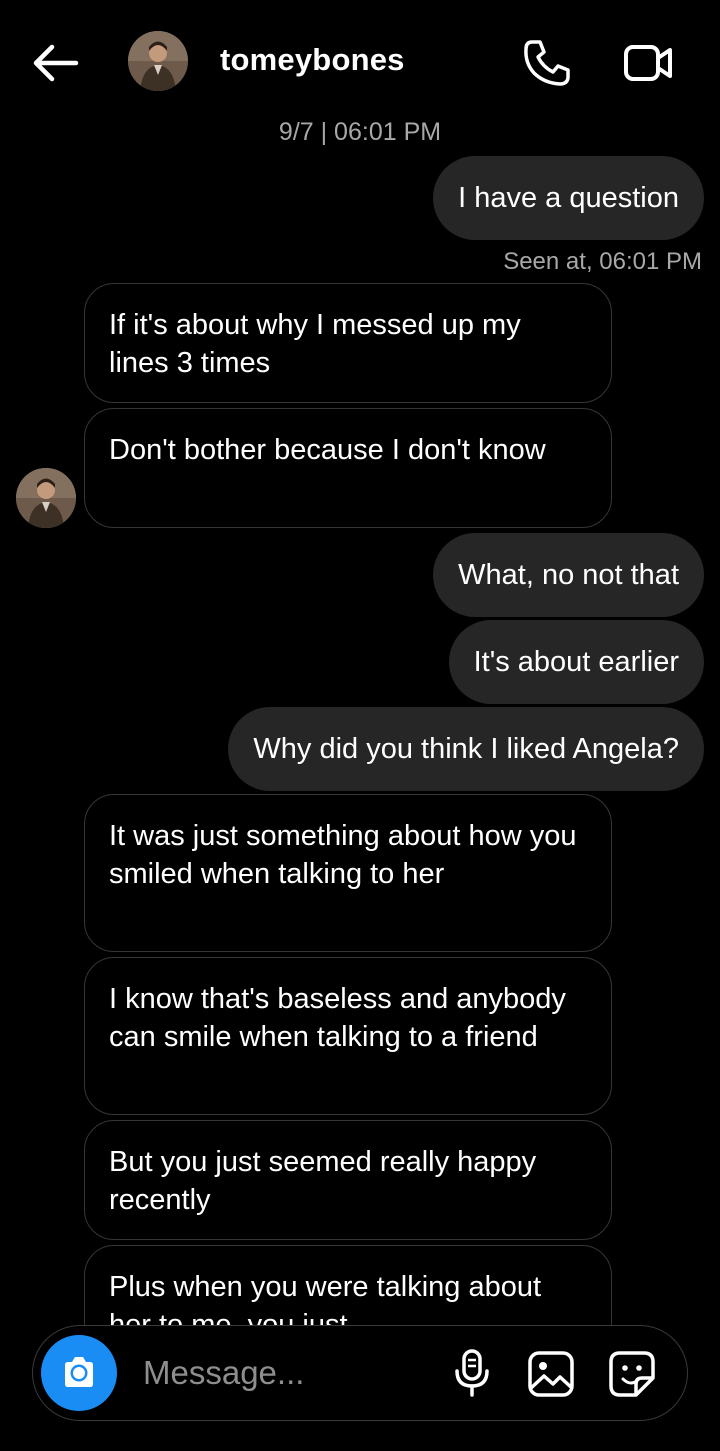 The image size is (720, 1451). What do you see at coordinates (348, 468) in the screenshot?
I see `incoming-message: Don't bother because I don't know` at bounding box center [348, 468].